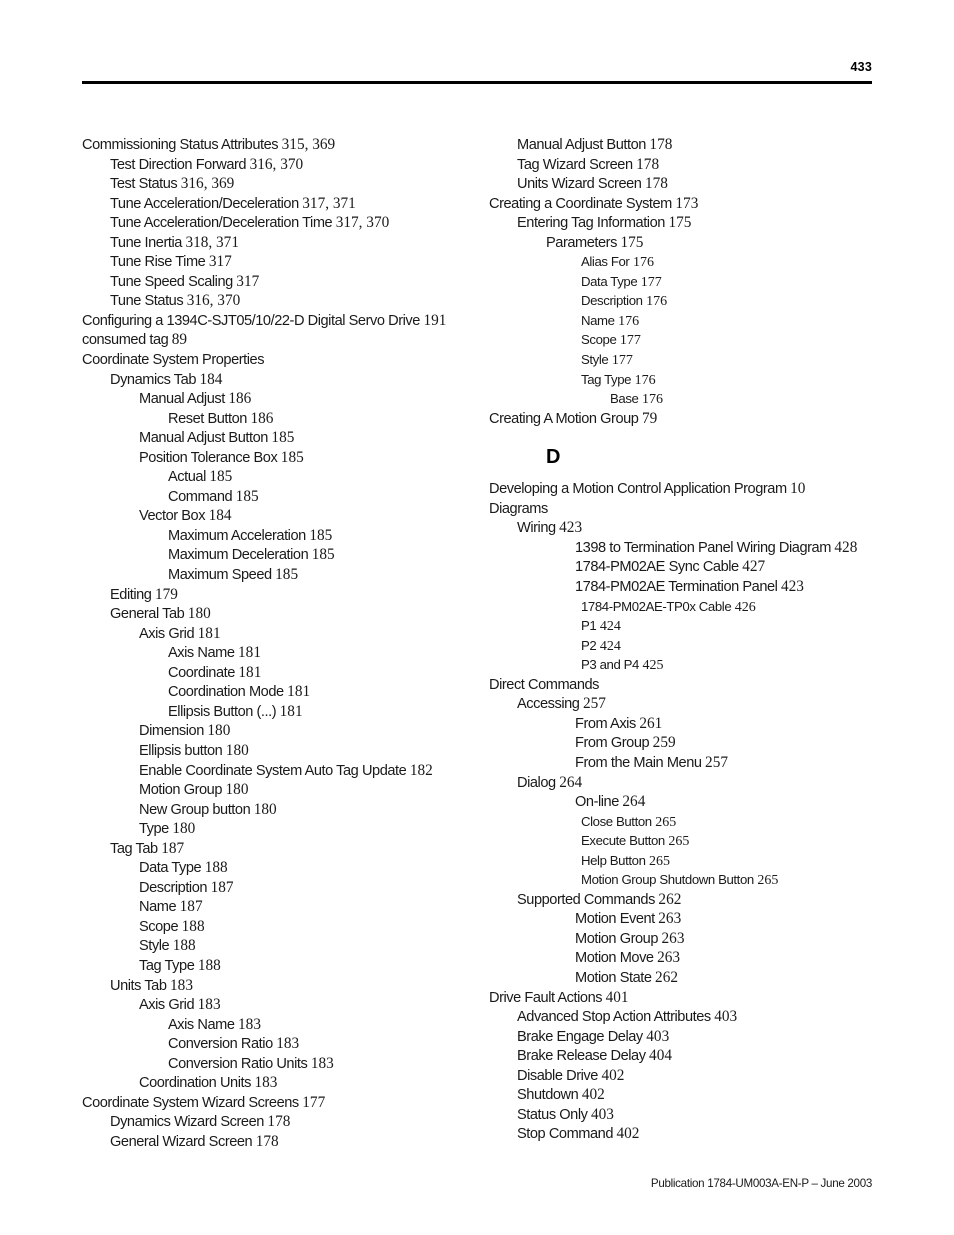  I want to click on index-entry: consumed tag 89, so click(282, 340).